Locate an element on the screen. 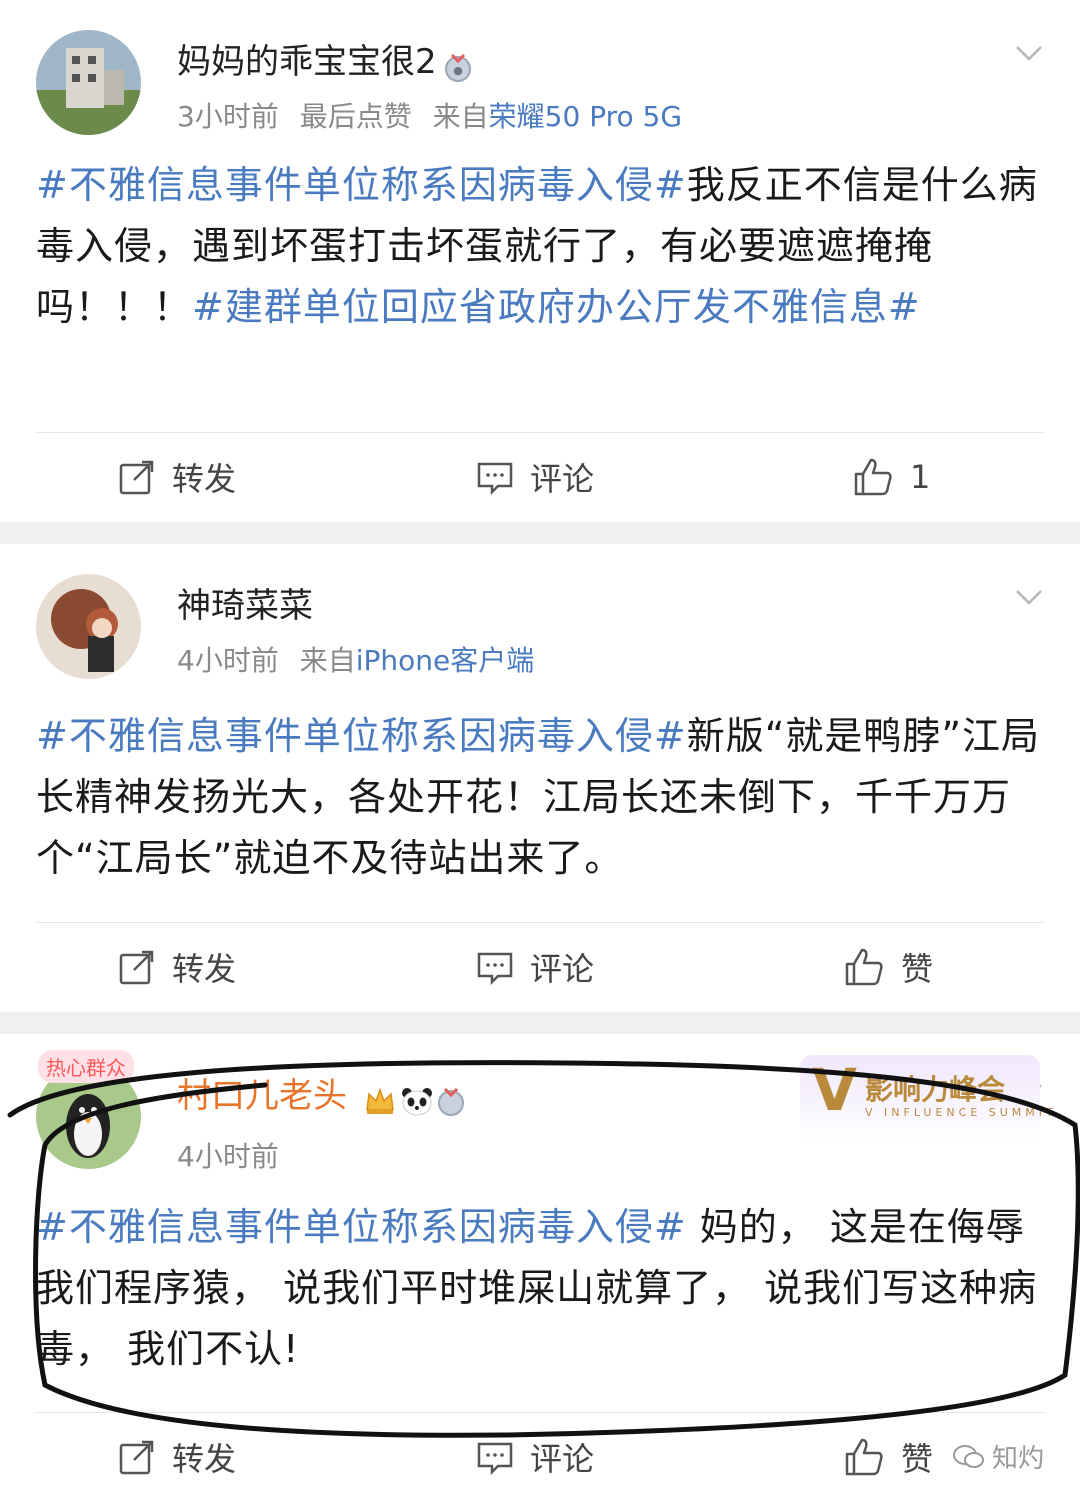  post-extra: 最后点赞 is located at coordinates (355, 116).